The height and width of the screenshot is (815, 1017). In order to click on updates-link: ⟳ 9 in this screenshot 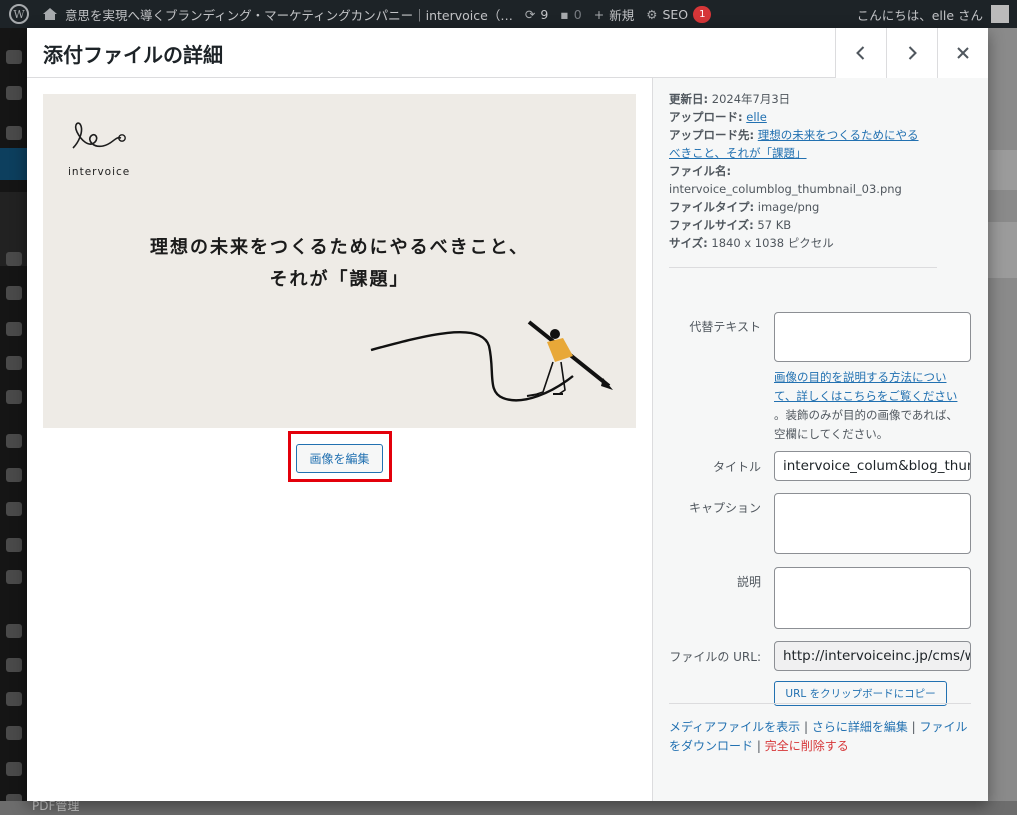, I will do `click(536, 14)`.